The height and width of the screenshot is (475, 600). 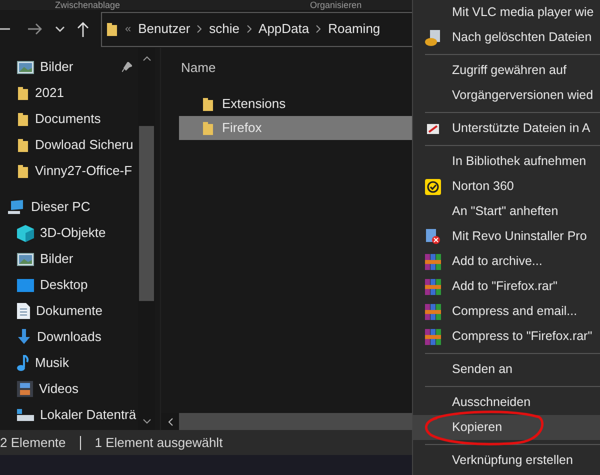 What do you see at coordinates (224, 29) in the screenshot?
I see `breadcrumb: schie` at bounding box center [224, 29].